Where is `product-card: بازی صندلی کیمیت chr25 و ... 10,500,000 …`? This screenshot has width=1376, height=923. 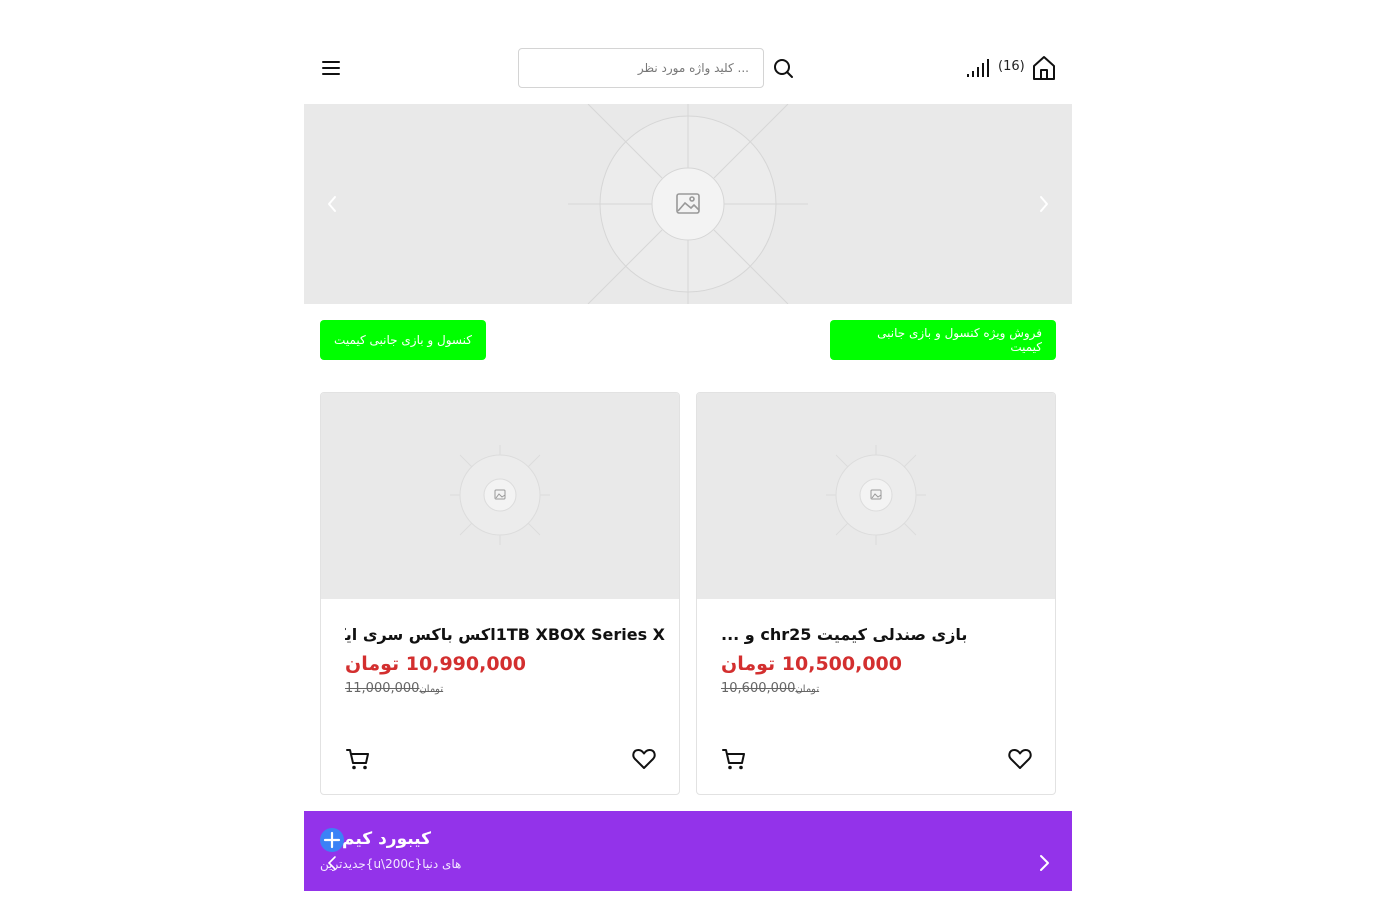 product-card: بازی صندلی کیمیت chr25 و ... 10,500,000 … is located at coordinates (876, 593).